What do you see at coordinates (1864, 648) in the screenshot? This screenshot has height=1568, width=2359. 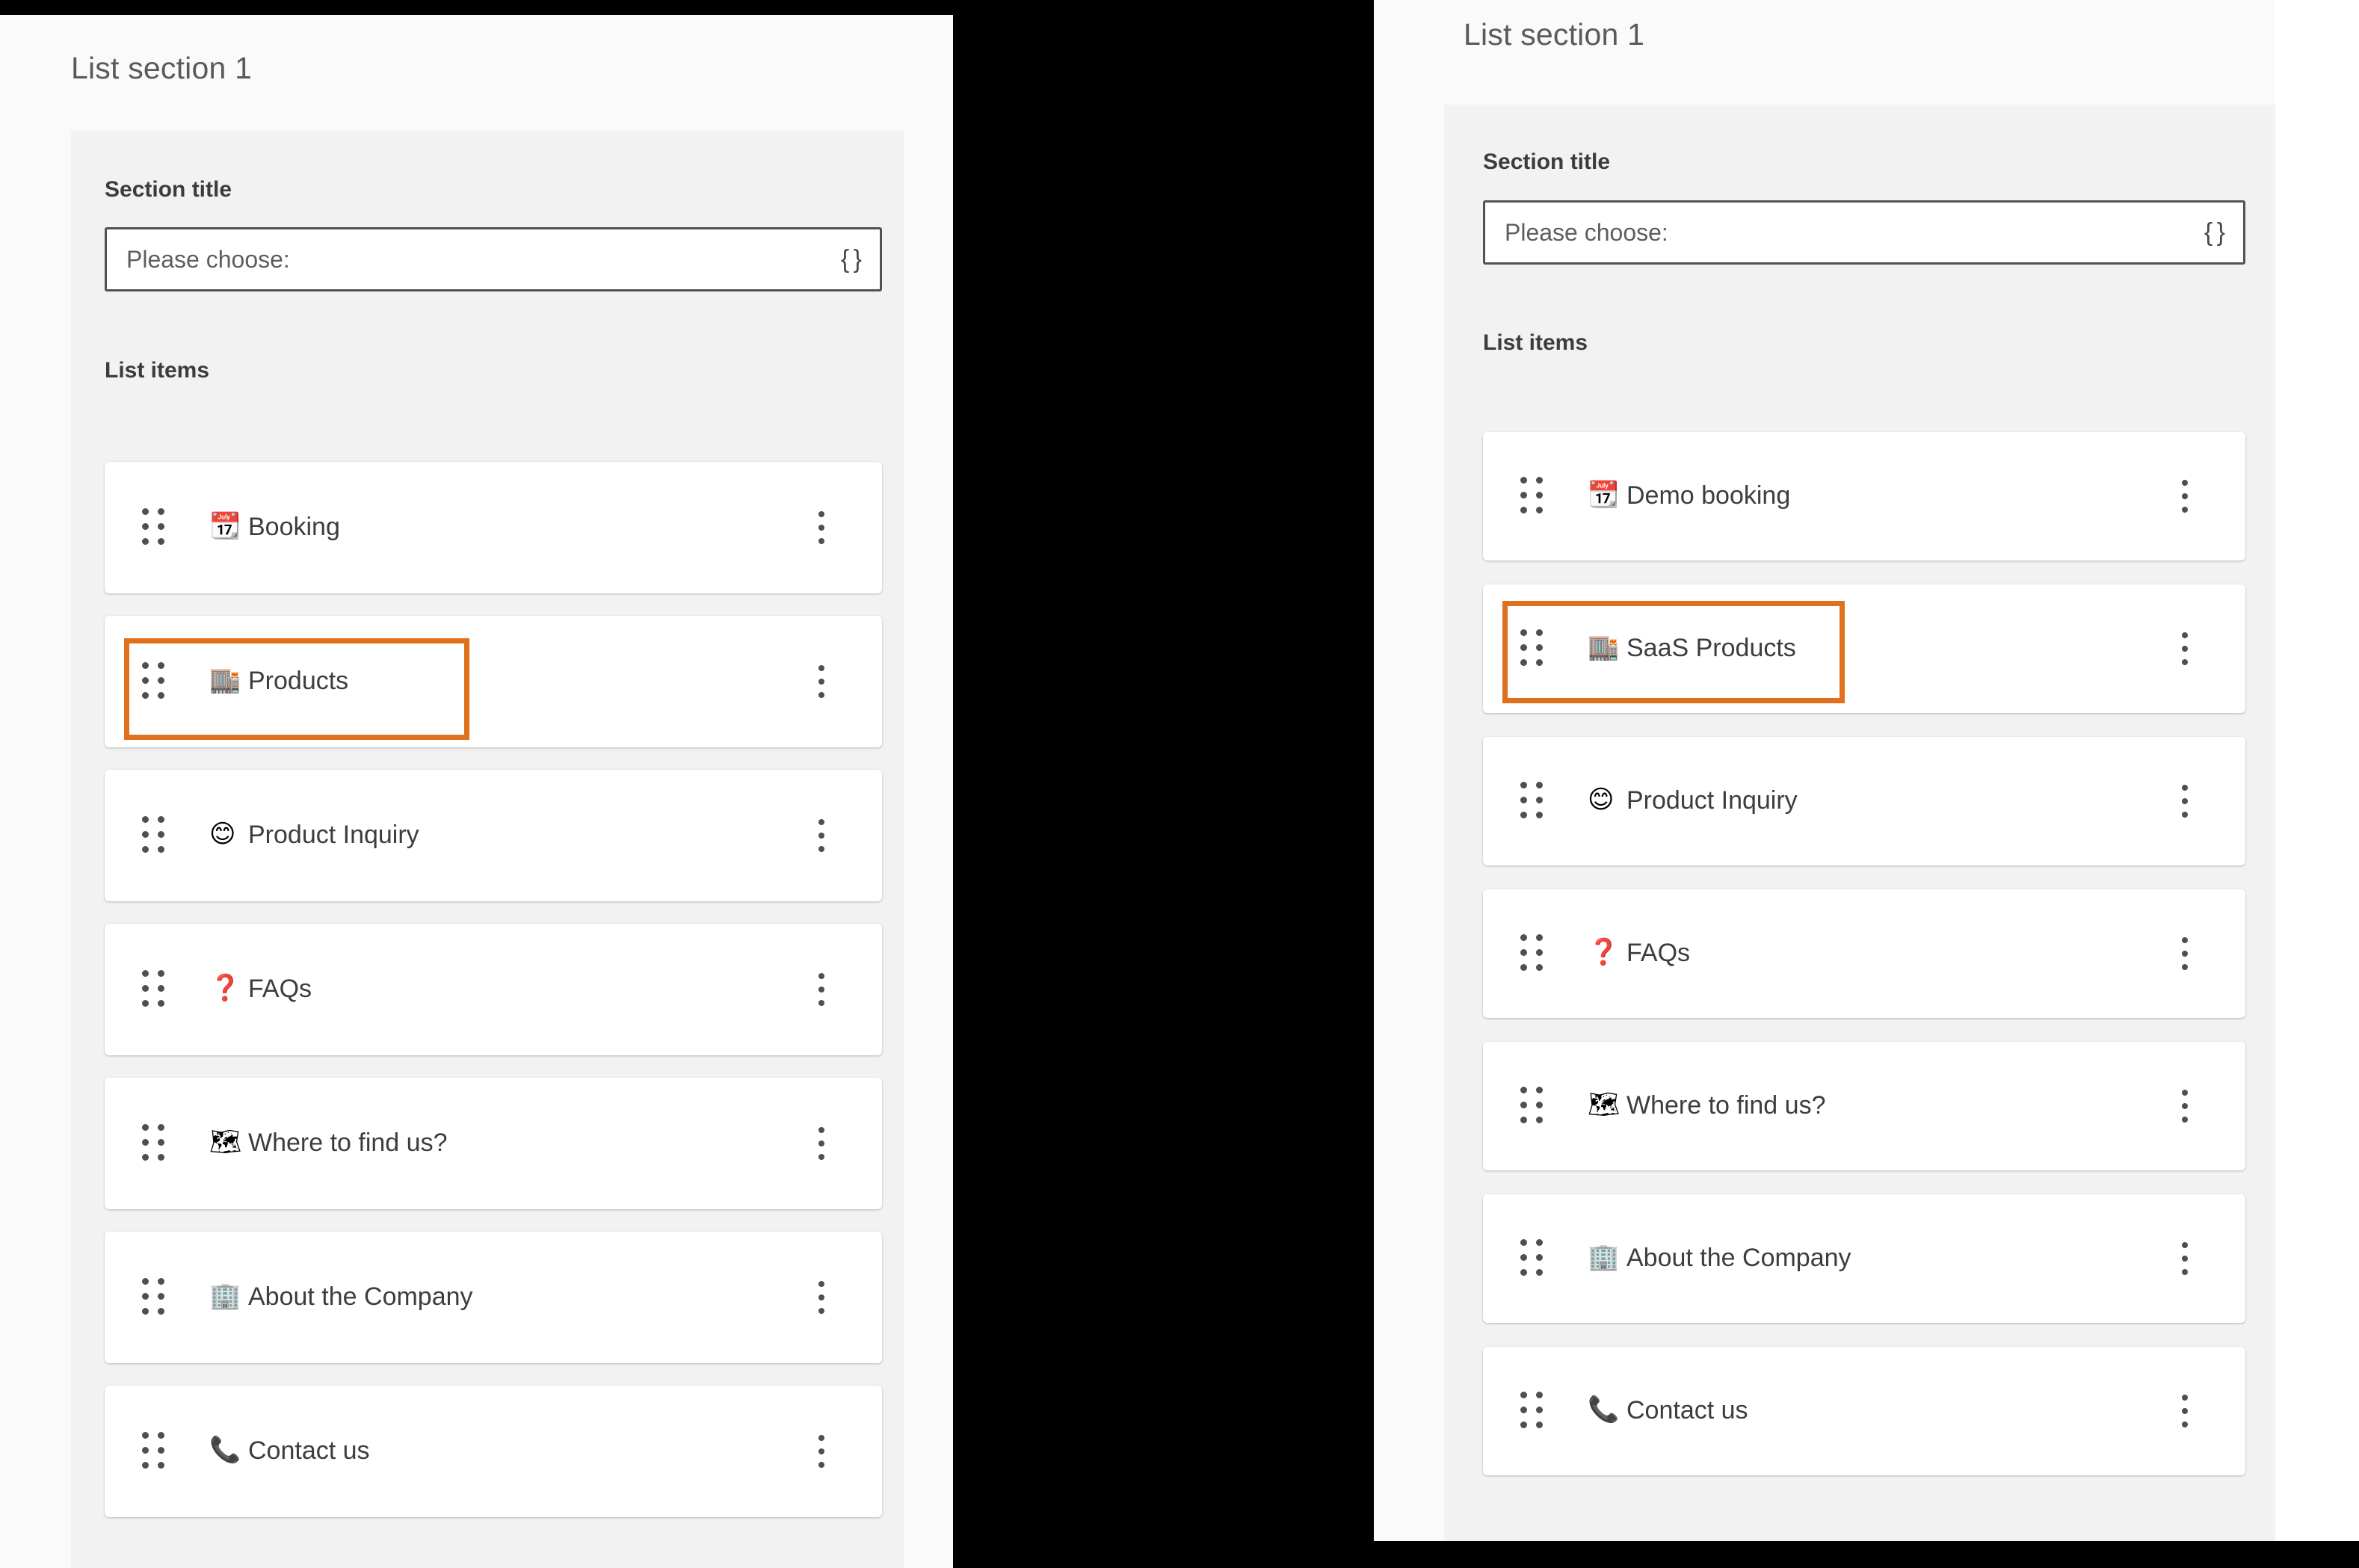 I see `list-item: 🏬 SaaS Products` at bounding box center [1864, 648].